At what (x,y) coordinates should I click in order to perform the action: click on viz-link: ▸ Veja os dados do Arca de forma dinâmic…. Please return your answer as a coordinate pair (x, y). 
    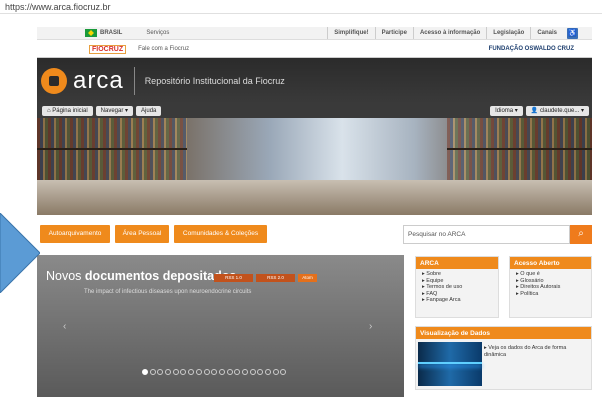
    Looking at the image, I should click on (536, 352).